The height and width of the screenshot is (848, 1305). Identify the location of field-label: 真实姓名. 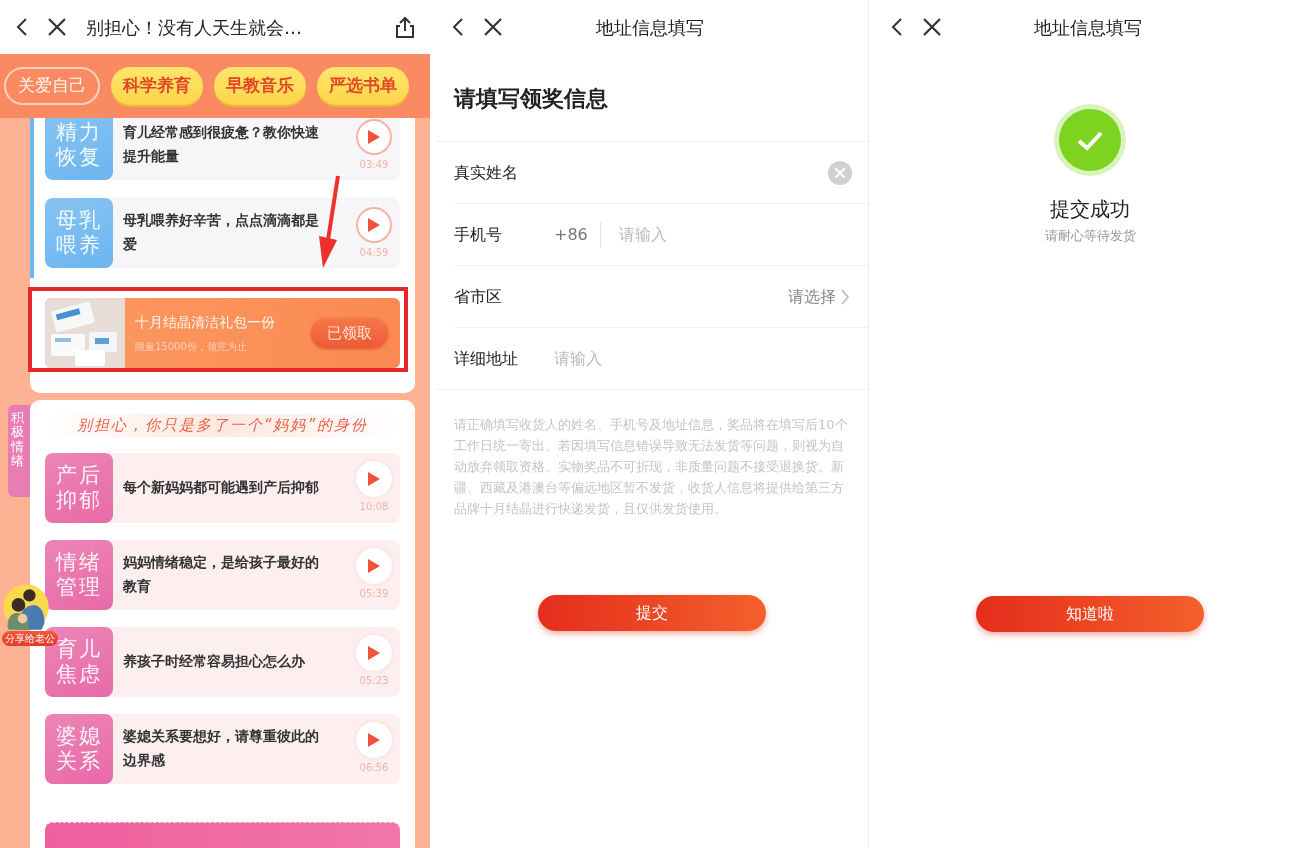
(486, 172).